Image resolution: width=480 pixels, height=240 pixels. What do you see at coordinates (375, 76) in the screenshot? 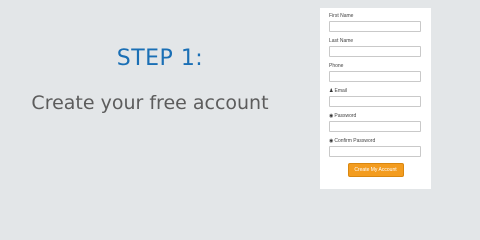
I see `phone-input` at bounding box center [375, 76].